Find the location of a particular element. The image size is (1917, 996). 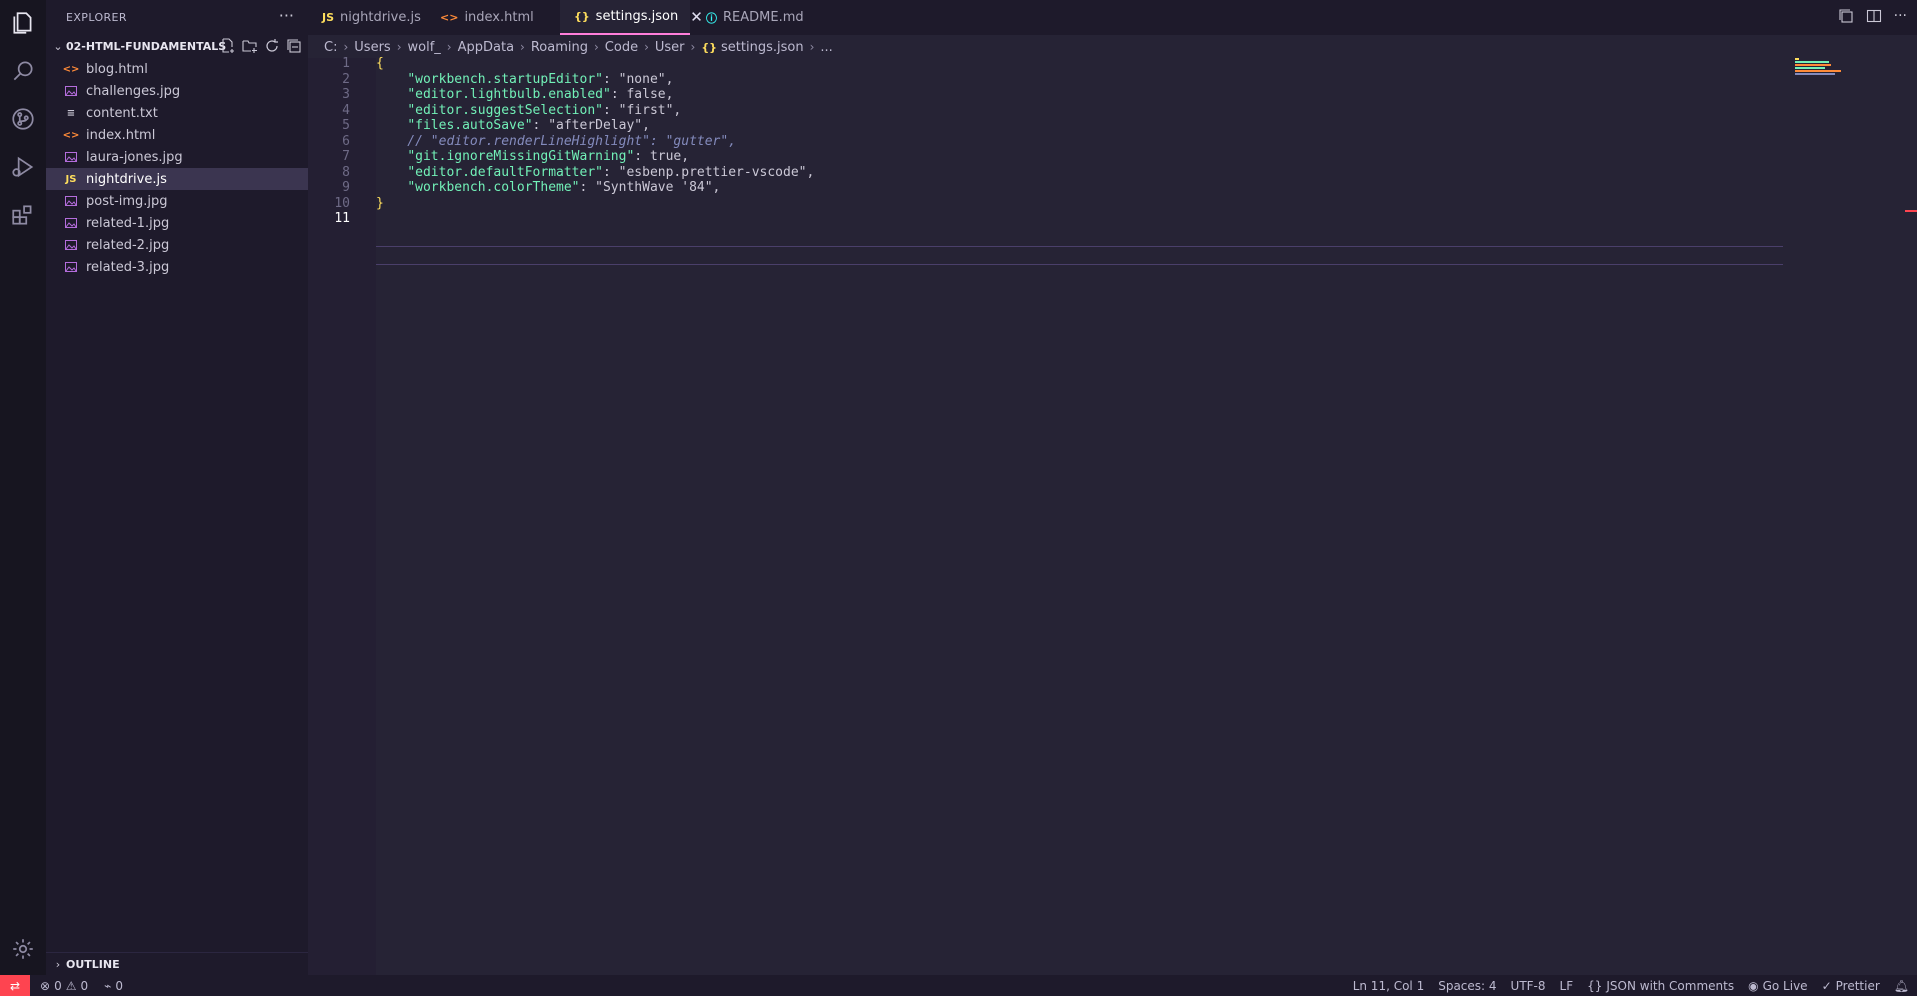

file-item-nightdrive-js: JS nightdrive.js is located at coordinates (177, 179).